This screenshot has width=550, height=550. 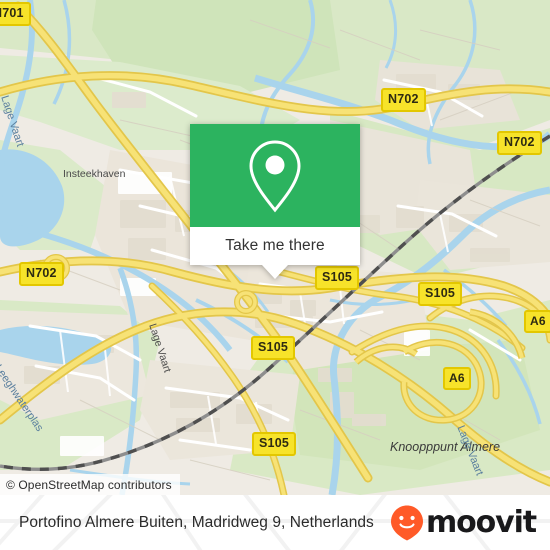 I want to click on road-label-insteekhaven: Insteekhaven, so click(x=94, y=174).